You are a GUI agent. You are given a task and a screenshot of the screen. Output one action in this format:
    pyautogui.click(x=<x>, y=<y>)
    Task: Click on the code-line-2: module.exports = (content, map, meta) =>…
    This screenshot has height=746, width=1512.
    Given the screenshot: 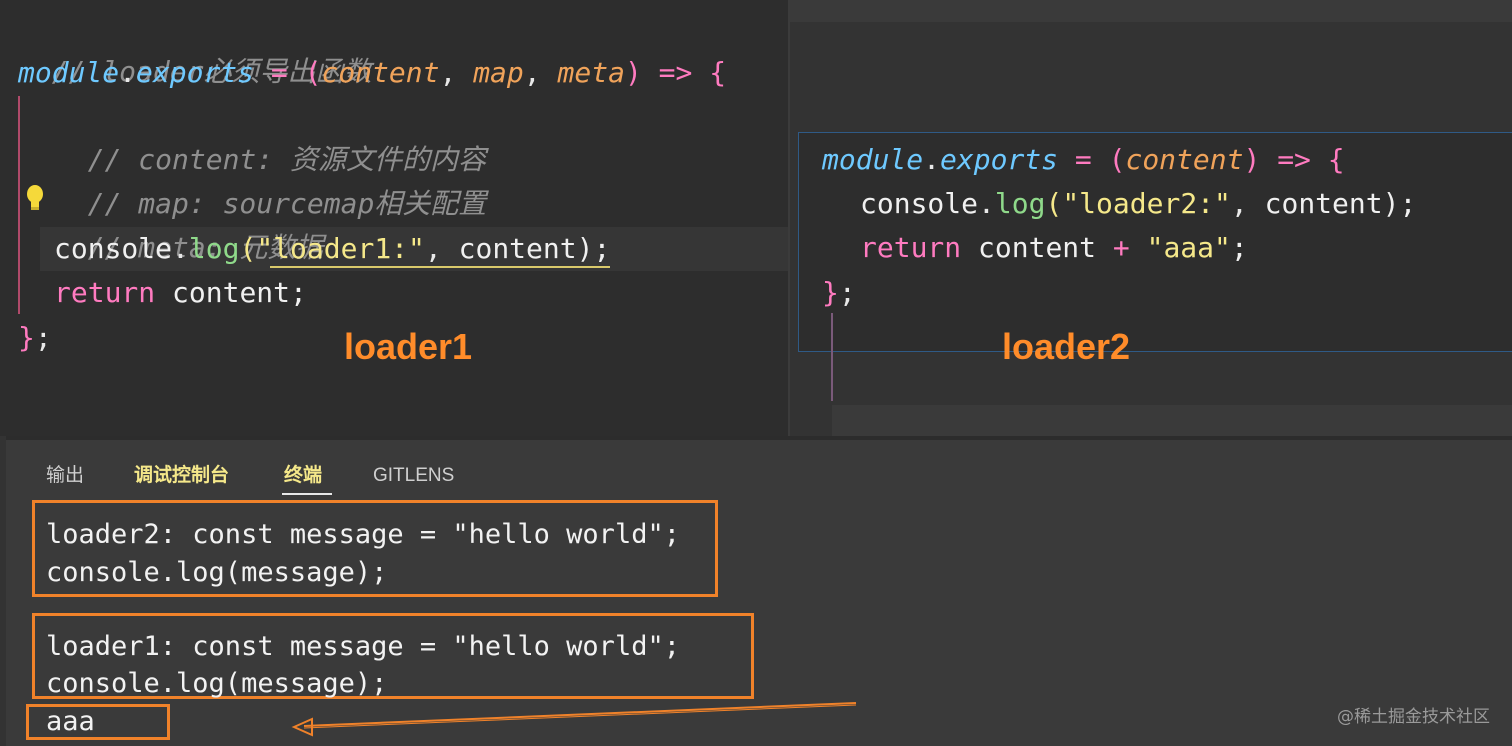 What is the action you would take?
    pyautogui.click(x=372, y=73)
    